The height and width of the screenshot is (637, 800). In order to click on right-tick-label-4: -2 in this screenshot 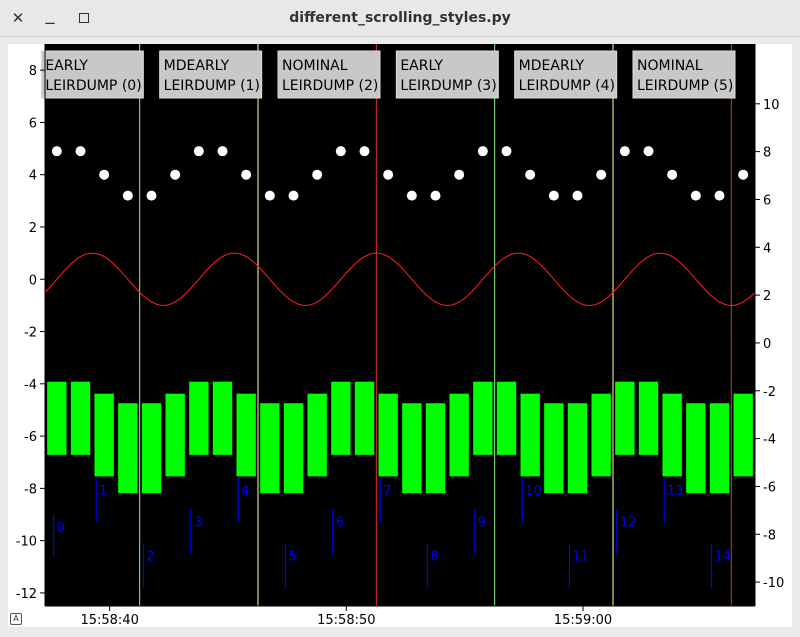, I will do `click(769, 392)`.